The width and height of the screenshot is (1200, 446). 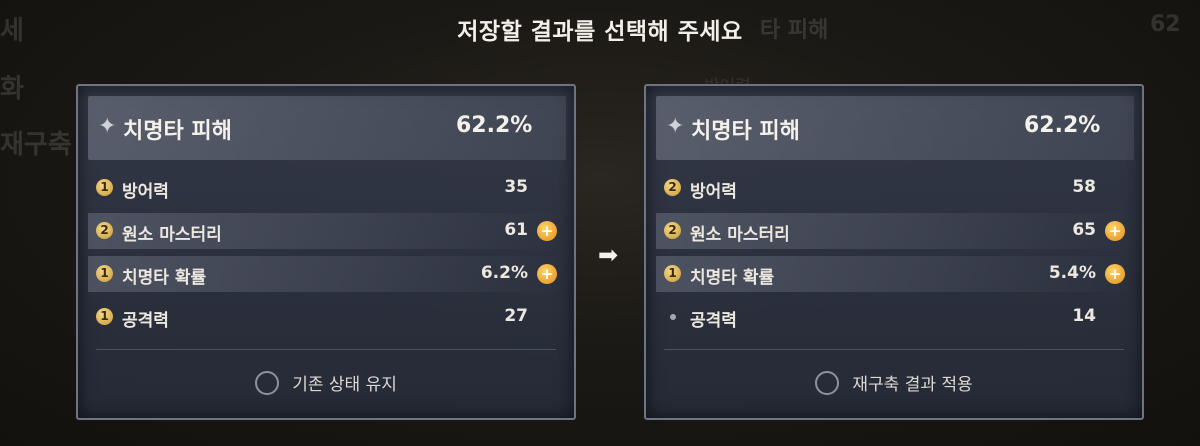 I want to click on substat-row: 1 치명타 확률 6.2% +, so click(x=327, y=274).